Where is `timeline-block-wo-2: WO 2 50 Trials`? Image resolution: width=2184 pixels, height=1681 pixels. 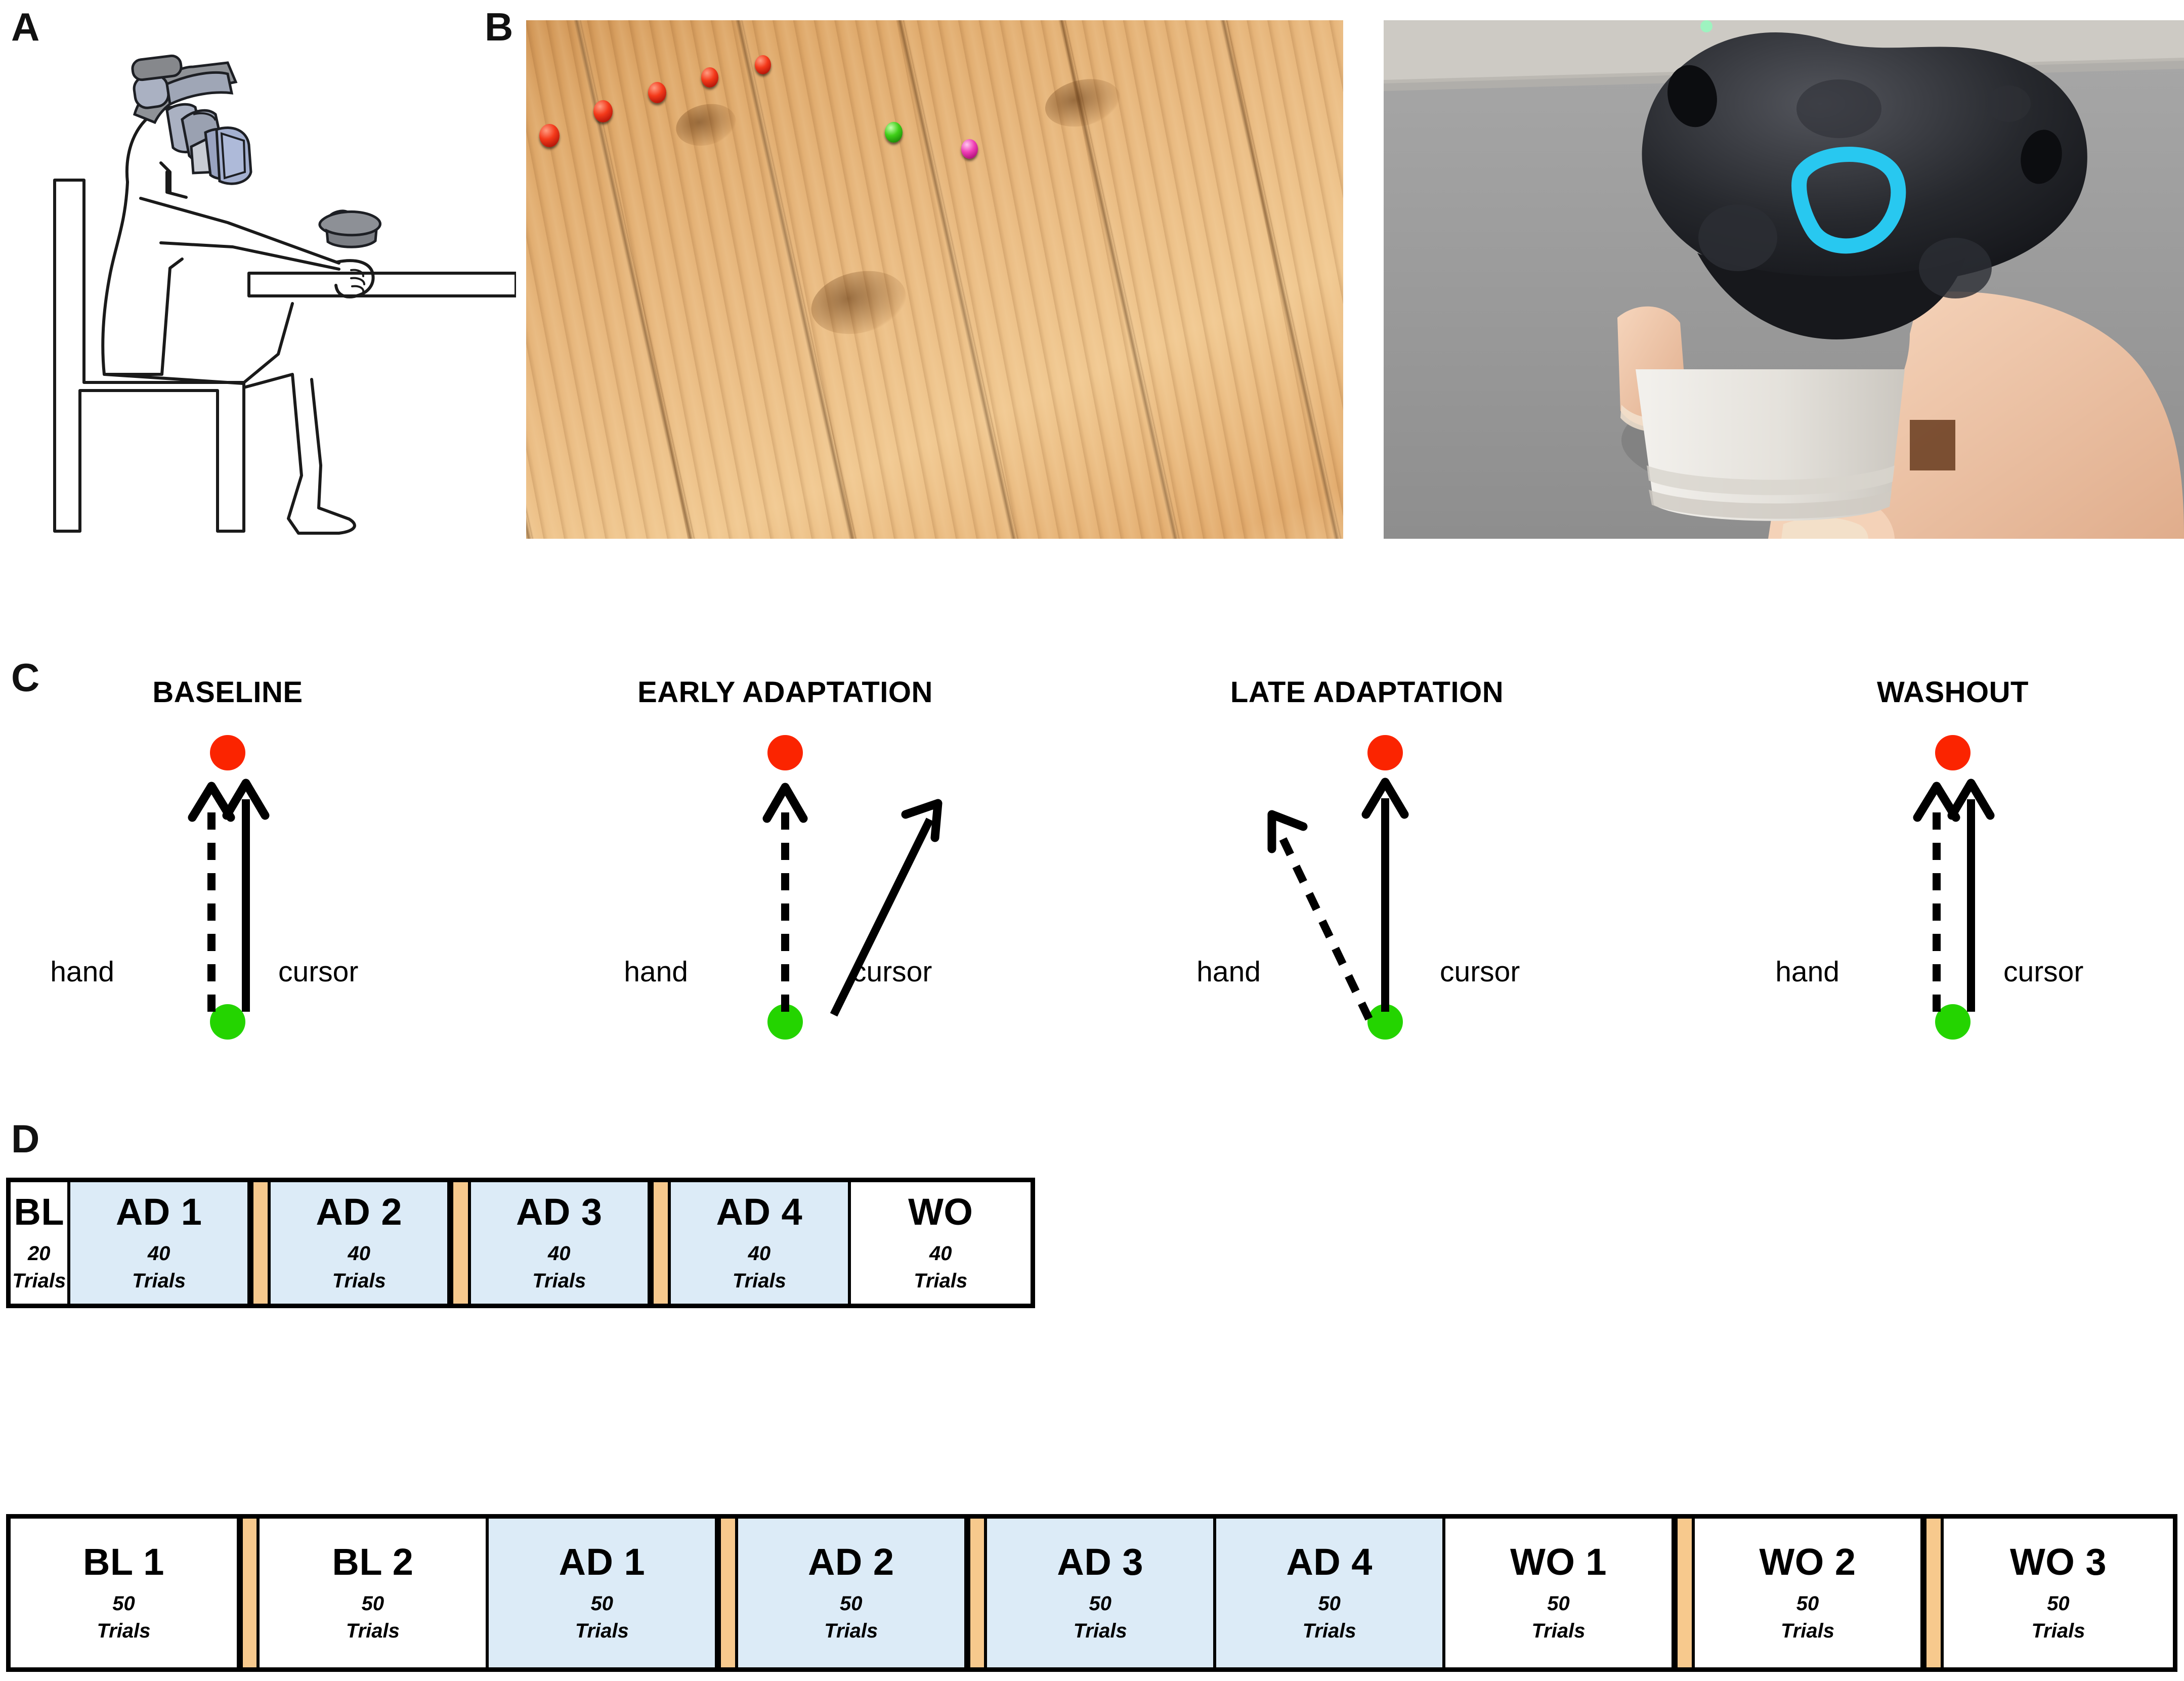
timeline-block-wo-2: WO 2 50 Trials is located at coordinates (1809, 1593).